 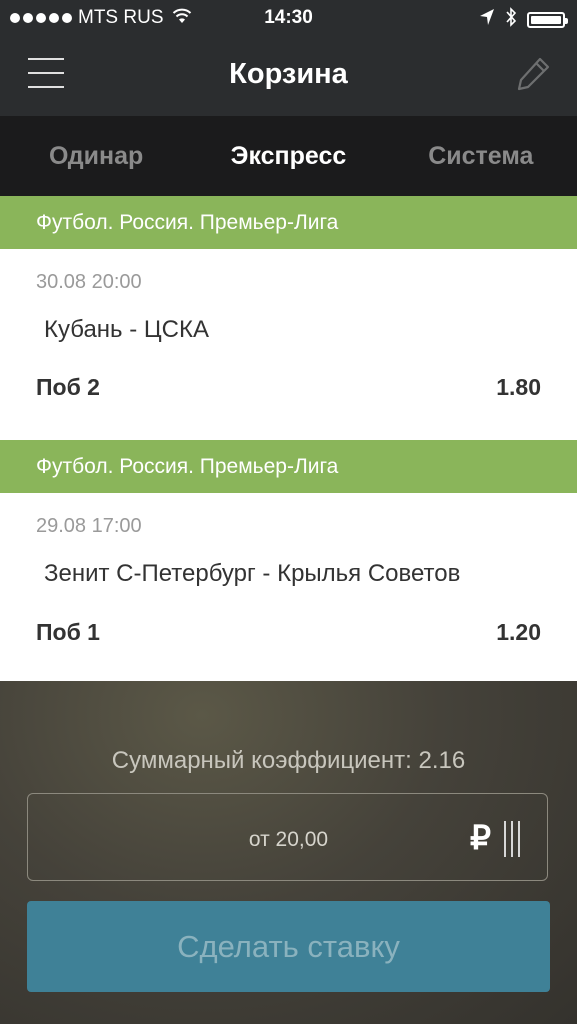 I want to click on tab-express: Экспресс, so click(x=288, y=156).